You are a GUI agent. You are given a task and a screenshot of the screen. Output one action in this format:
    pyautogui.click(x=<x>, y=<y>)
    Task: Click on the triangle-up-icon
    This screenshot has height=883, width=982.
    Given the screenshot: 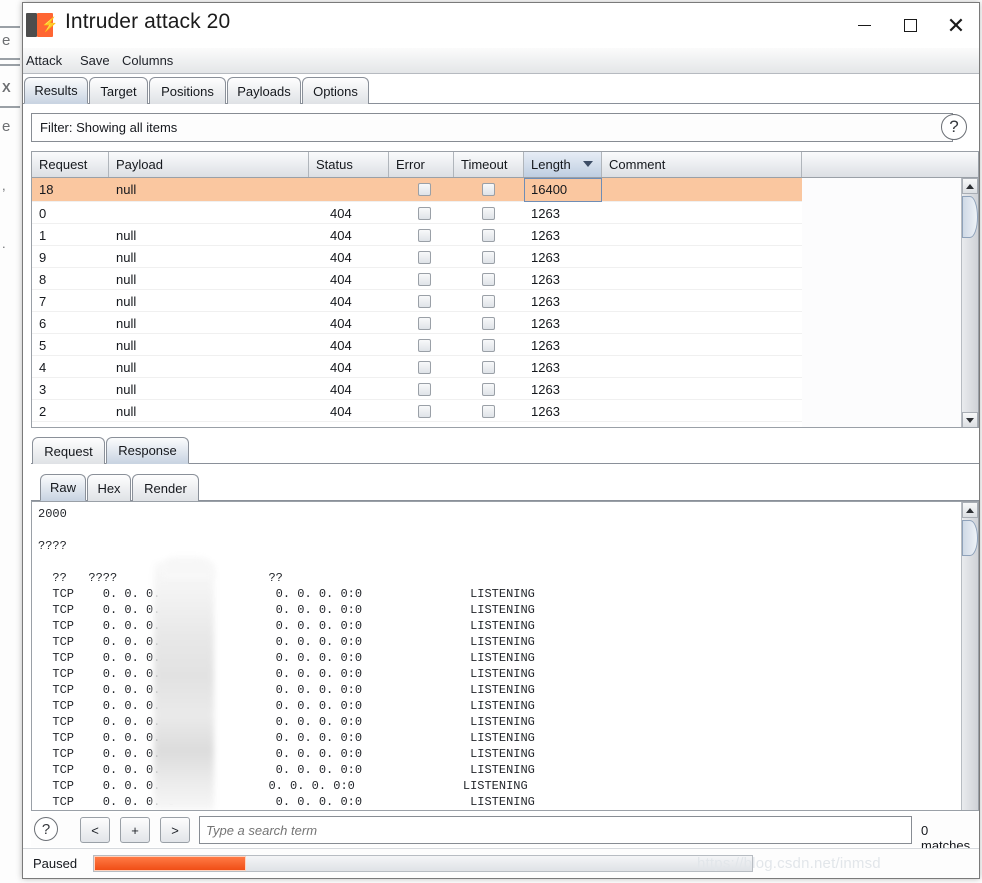 What is the action you would take?
    pyautogui.click(x=970, y=186)
    